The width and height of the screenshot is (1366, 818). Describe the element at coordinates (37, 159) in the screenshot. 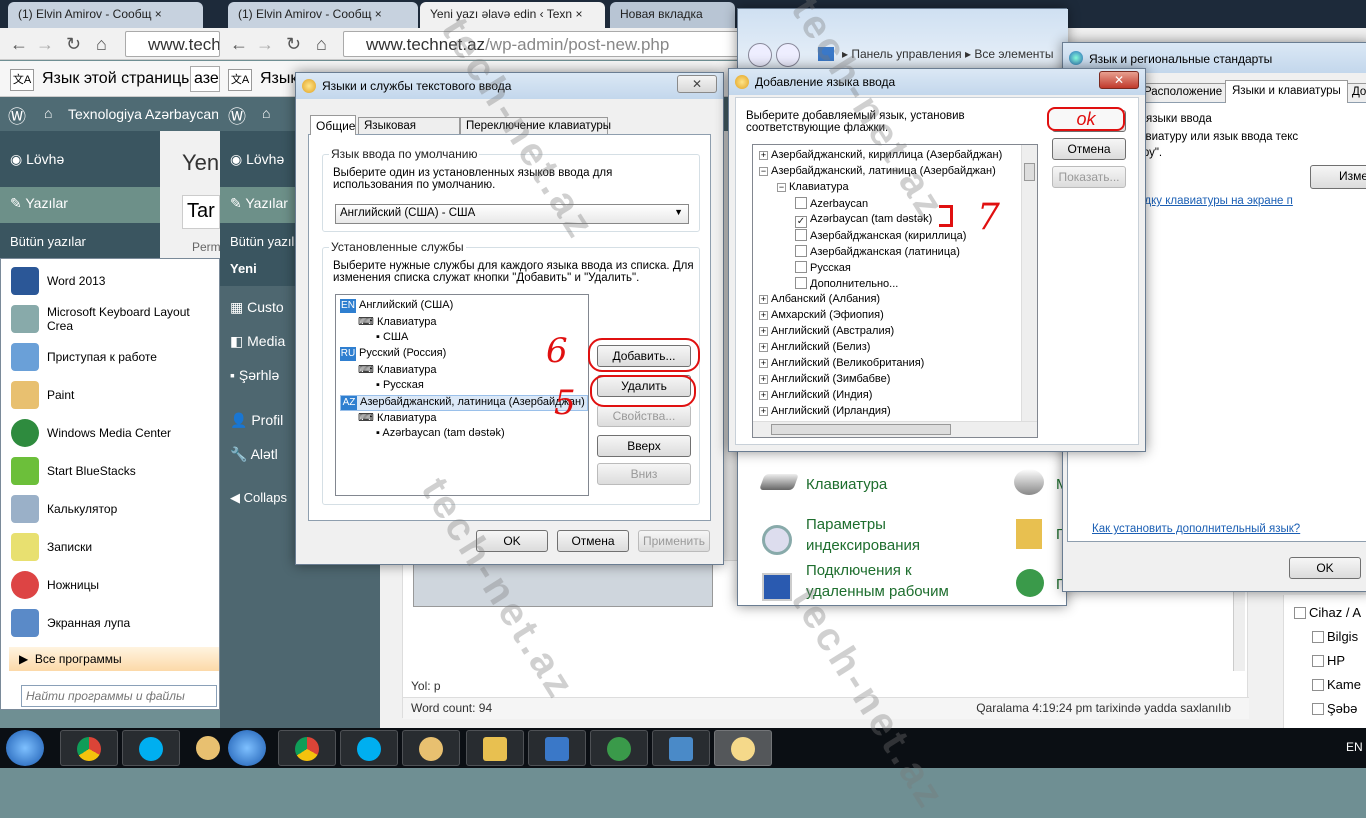

I see `sidebar-item-dashboard: ◉ Lövhə` at that location.